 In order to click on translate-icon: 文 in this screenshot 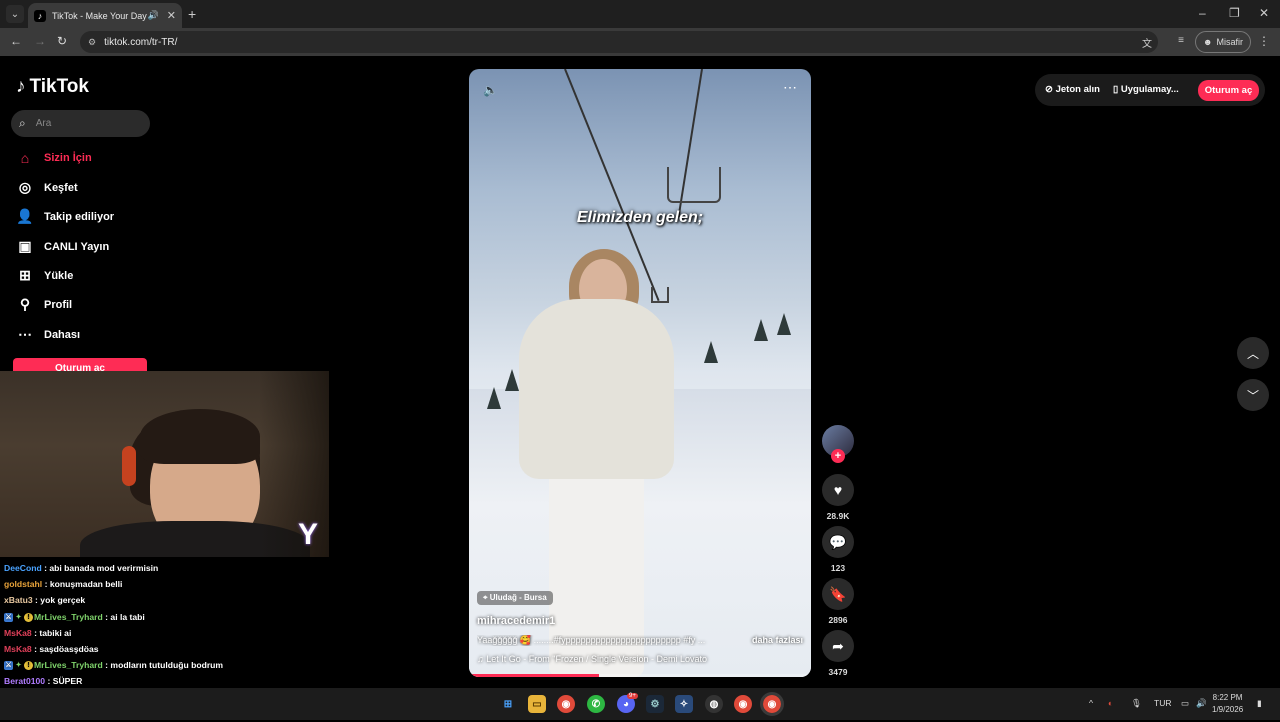, I will do `click(1147, 42)`.